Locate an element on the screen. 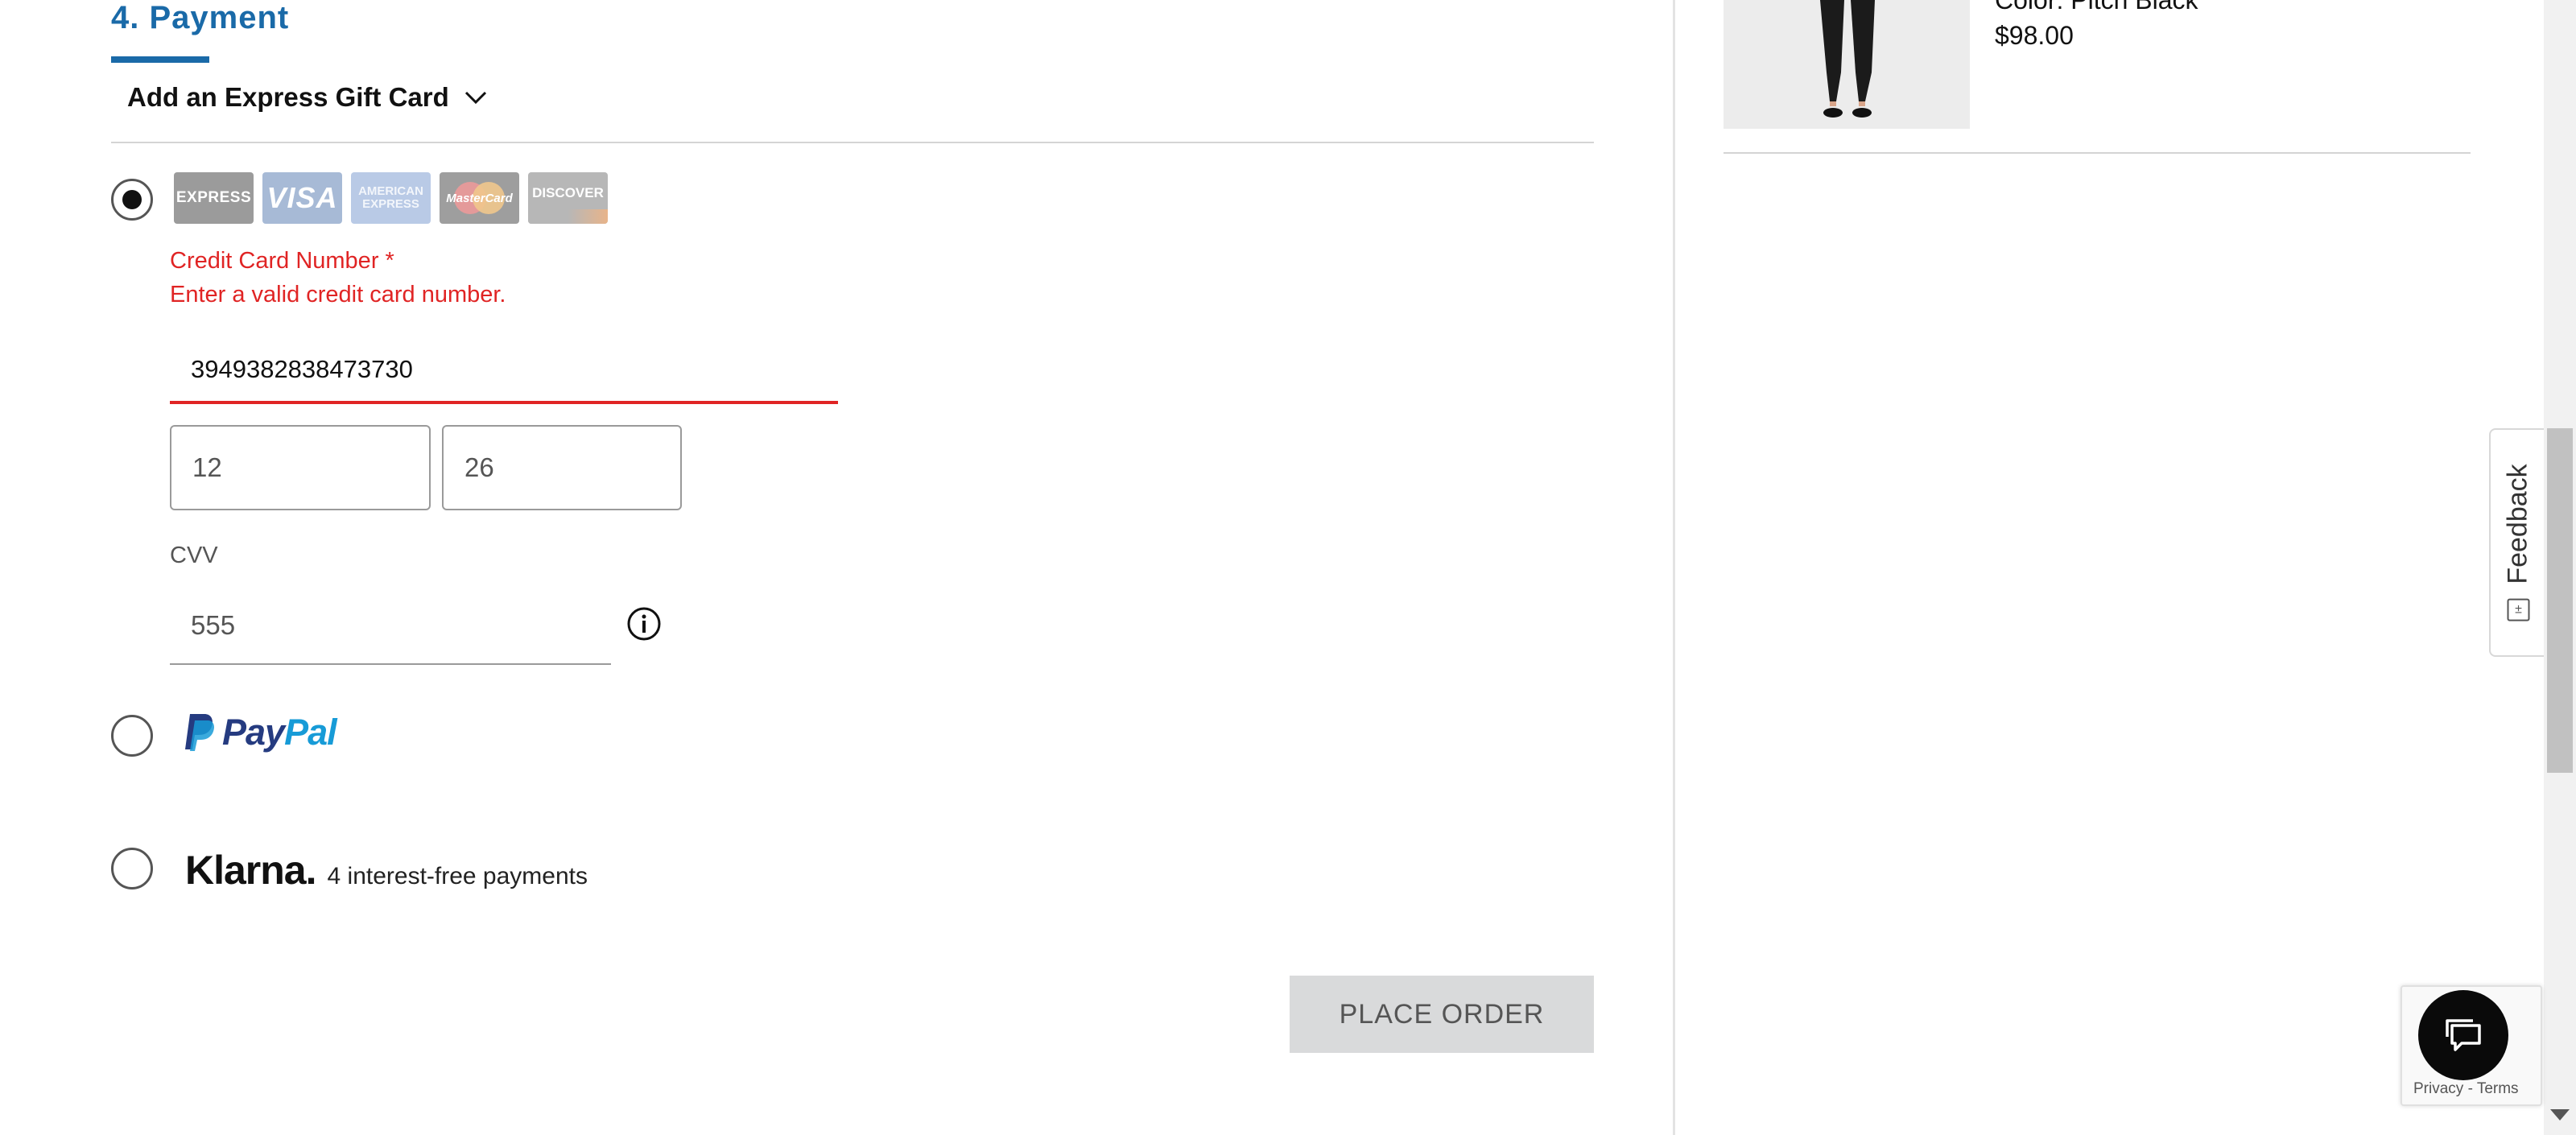 This screenshot has width=2576, height=1135. paypal-radio is located at coordinates (132, 736).